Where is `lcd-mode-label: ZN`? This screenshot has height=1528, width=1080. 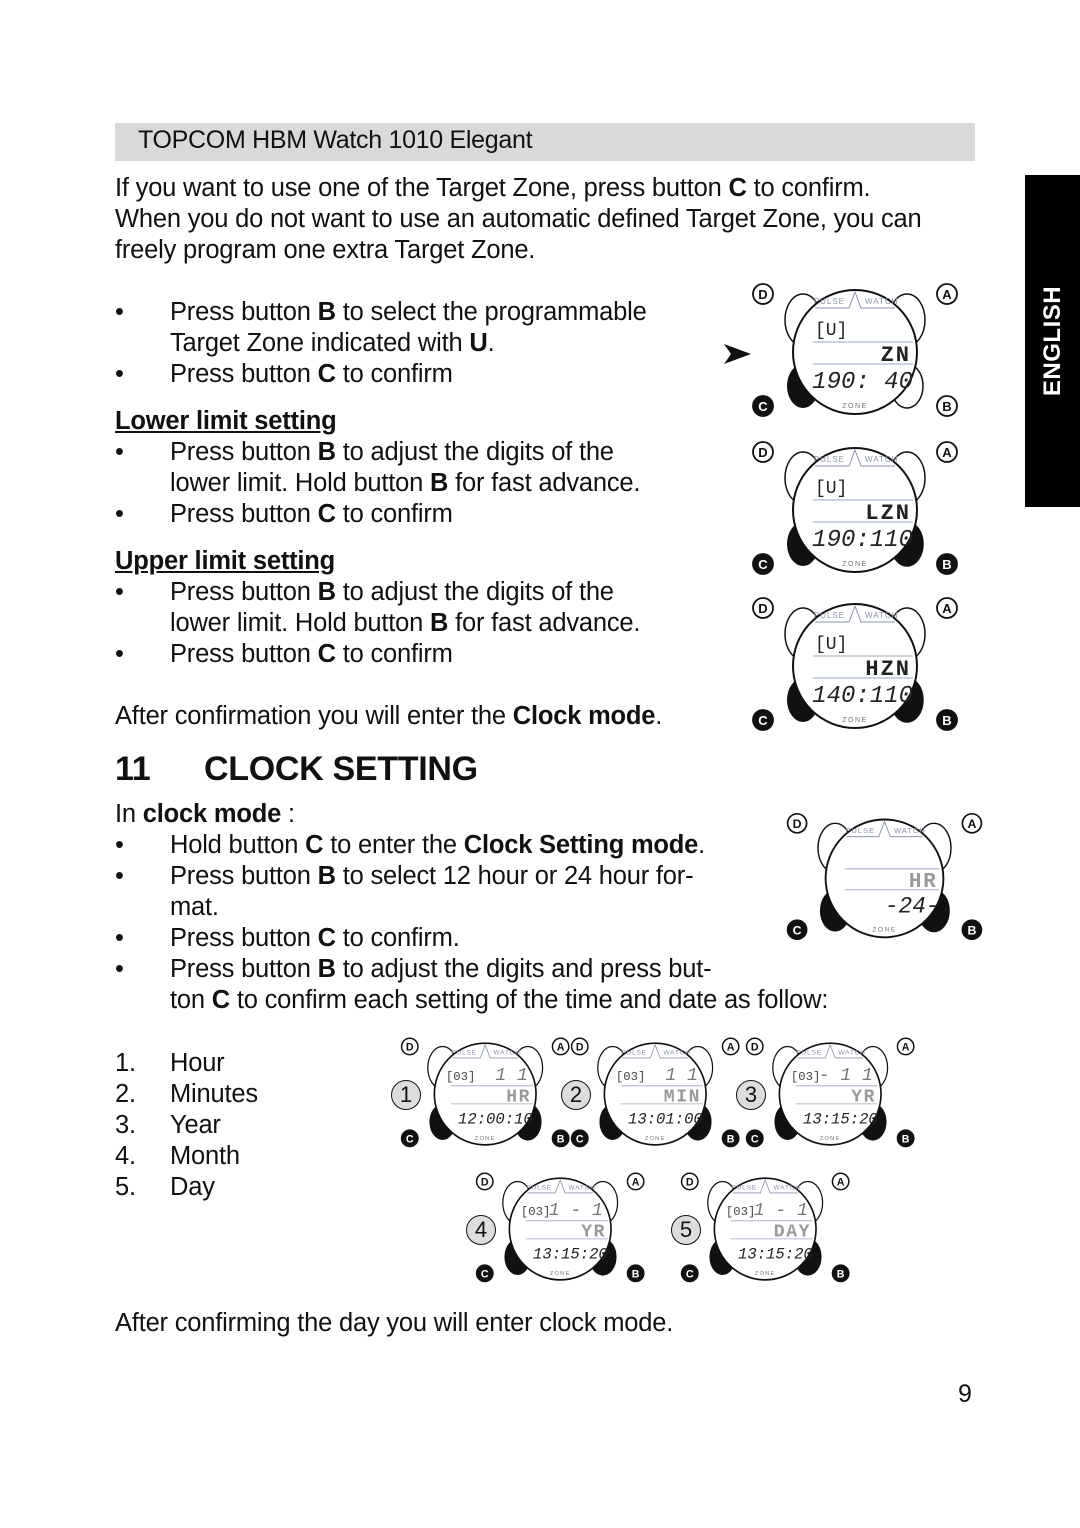 lcd-mode-label: ZN is located at coordinates (896, 355).